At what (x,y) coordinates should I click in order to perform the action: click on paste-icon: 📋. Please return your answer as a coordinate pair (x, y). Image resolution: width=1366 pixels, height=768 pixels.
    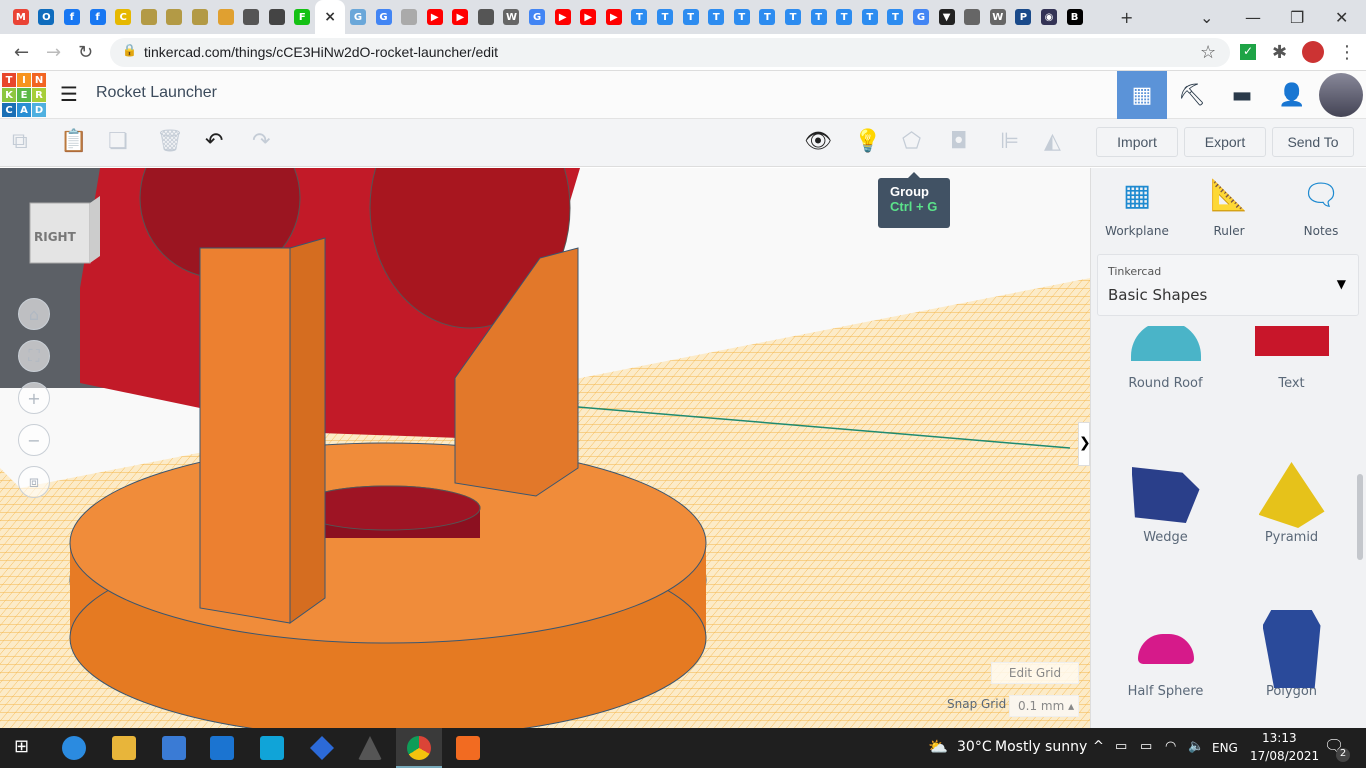
    Looking at the image, I should click on (73, 141).